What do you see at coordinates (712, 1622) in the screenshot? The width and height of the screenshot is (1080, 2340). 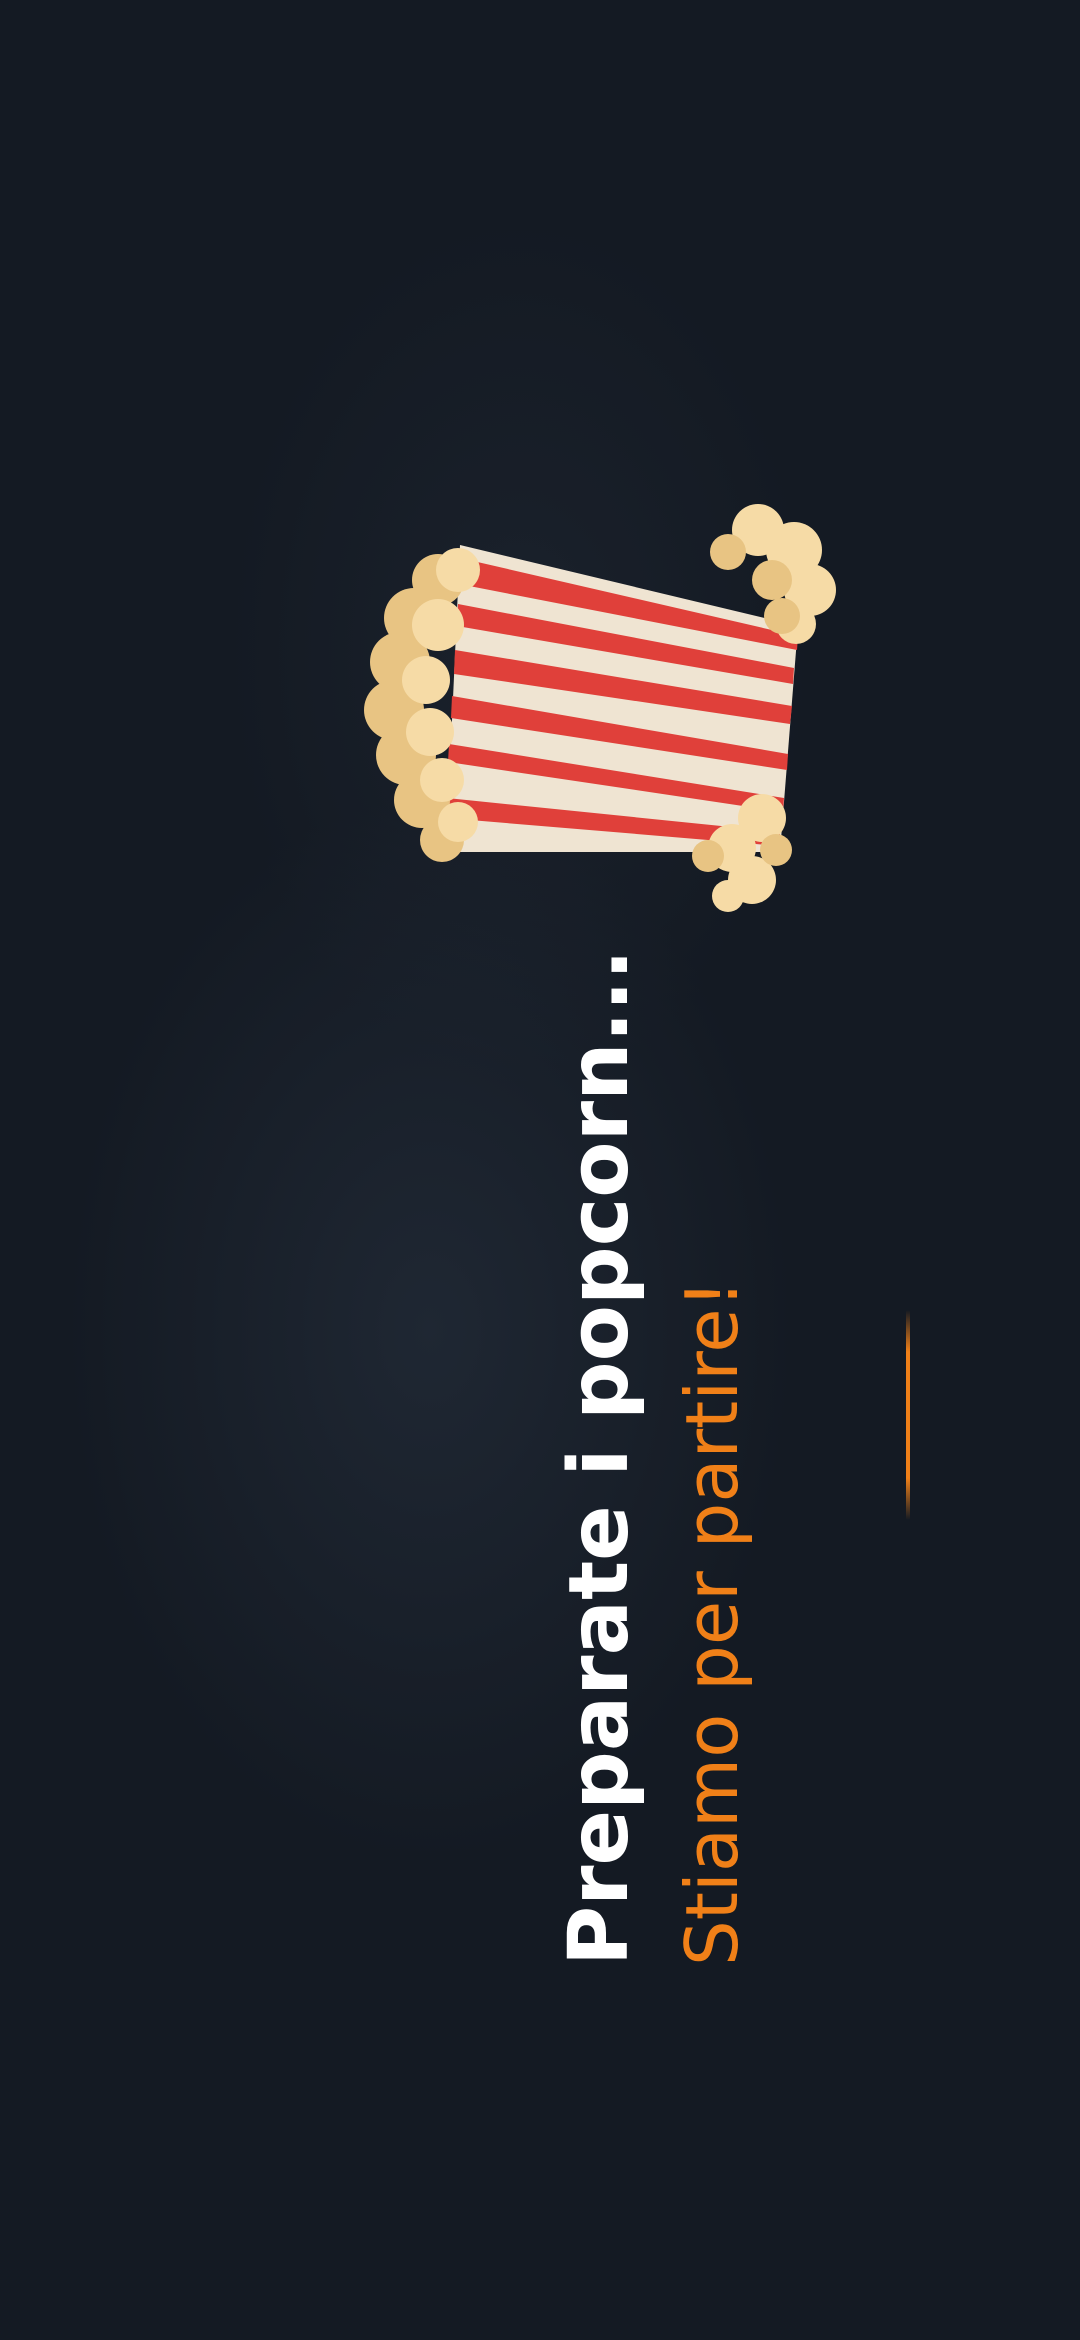 I see `loading-subtitle: Stiamo per partire!` at bounding box center [712, 1622].